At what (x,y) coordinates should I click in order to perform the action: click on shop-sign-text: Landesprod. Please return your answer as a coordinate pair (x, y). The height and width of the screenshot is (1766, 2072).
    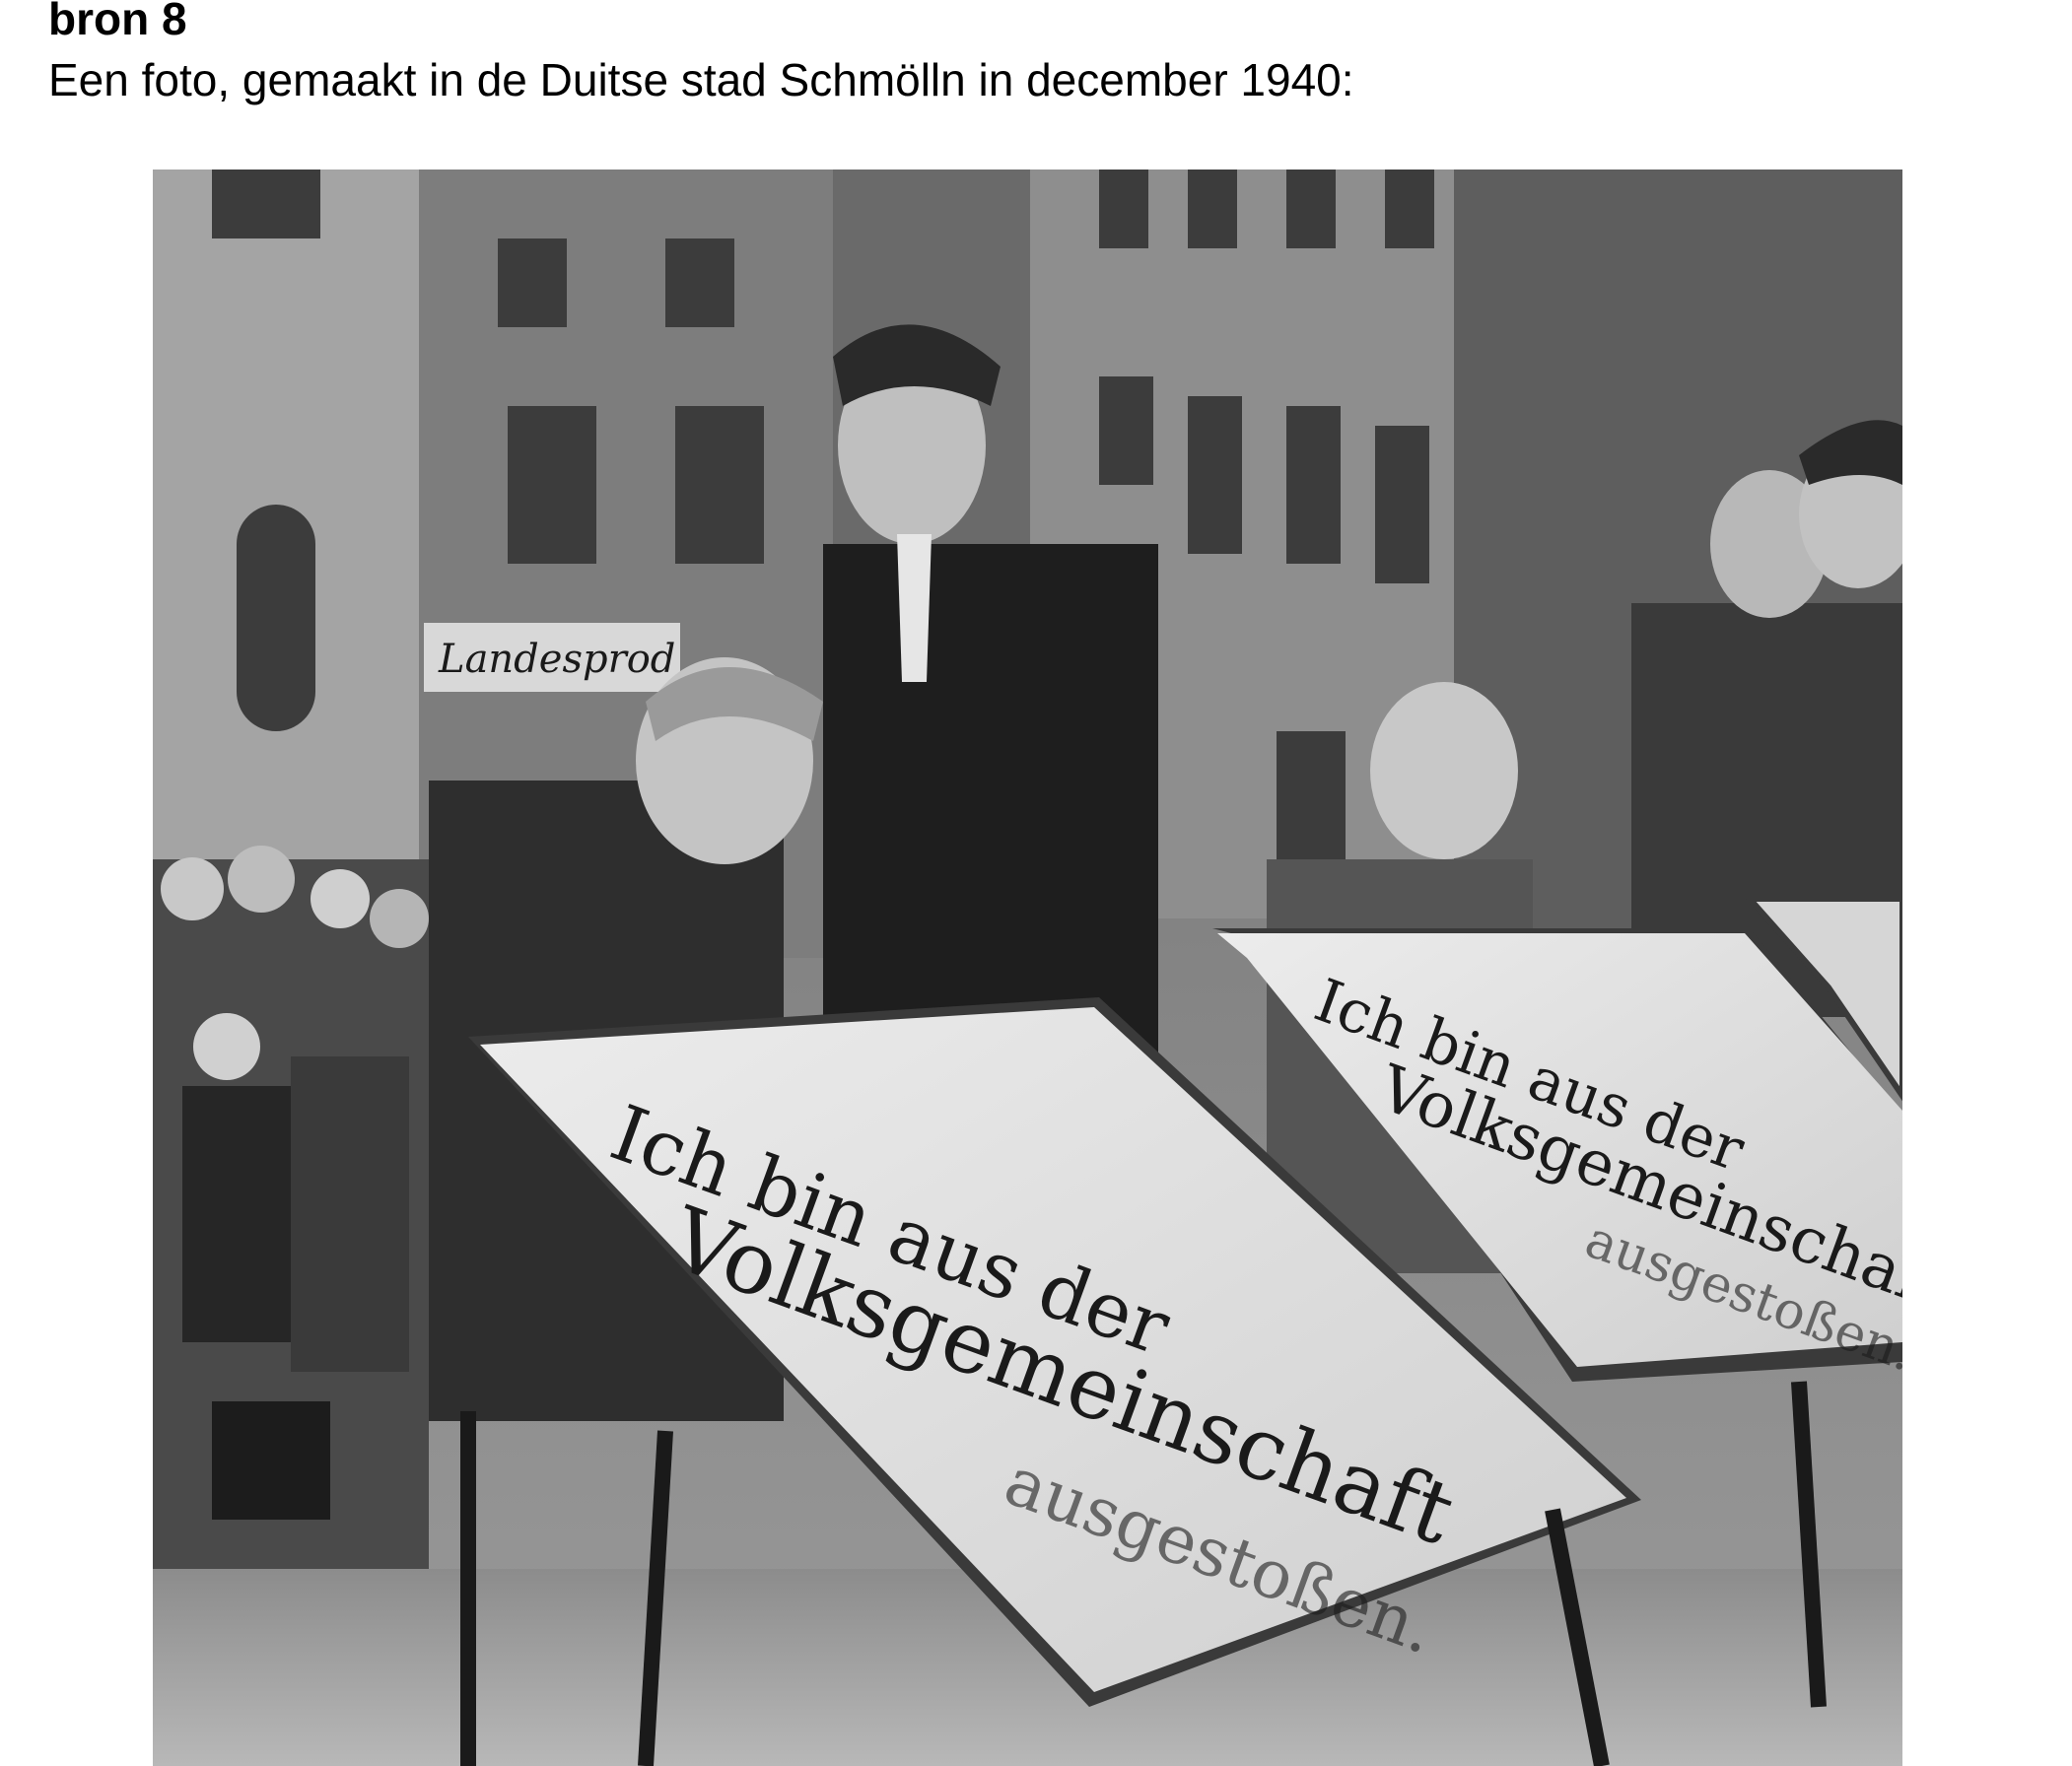
    Looking at the image, I should click on (556, 659).